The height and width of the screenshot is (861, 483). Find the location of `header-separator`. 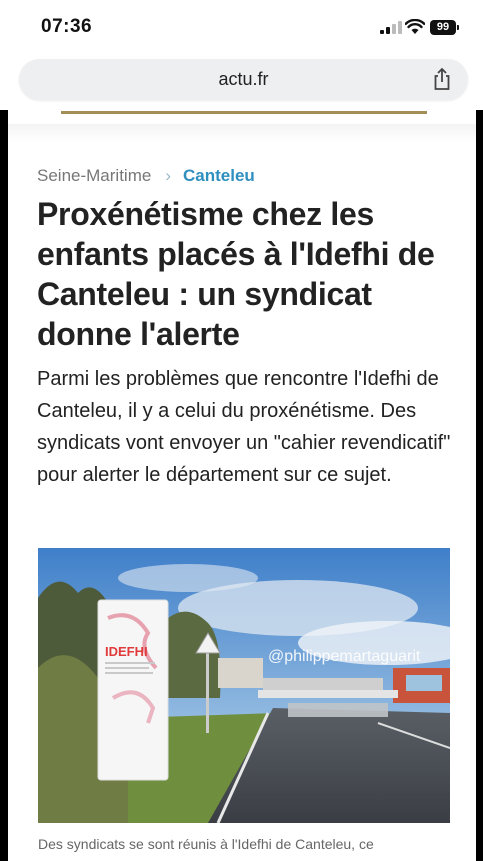

header-separator is located at coordinates (242, 133).